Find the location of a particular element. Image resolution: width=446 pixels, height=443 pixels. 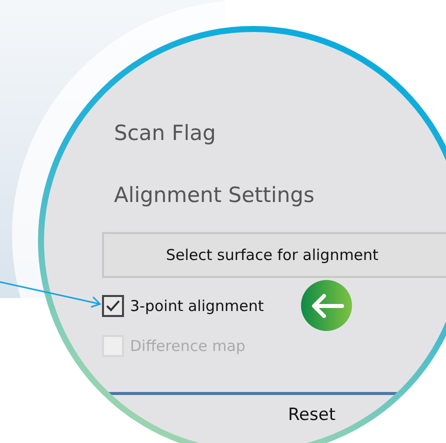

checkbox-label: Difference map is located at coordinates (188, 346).